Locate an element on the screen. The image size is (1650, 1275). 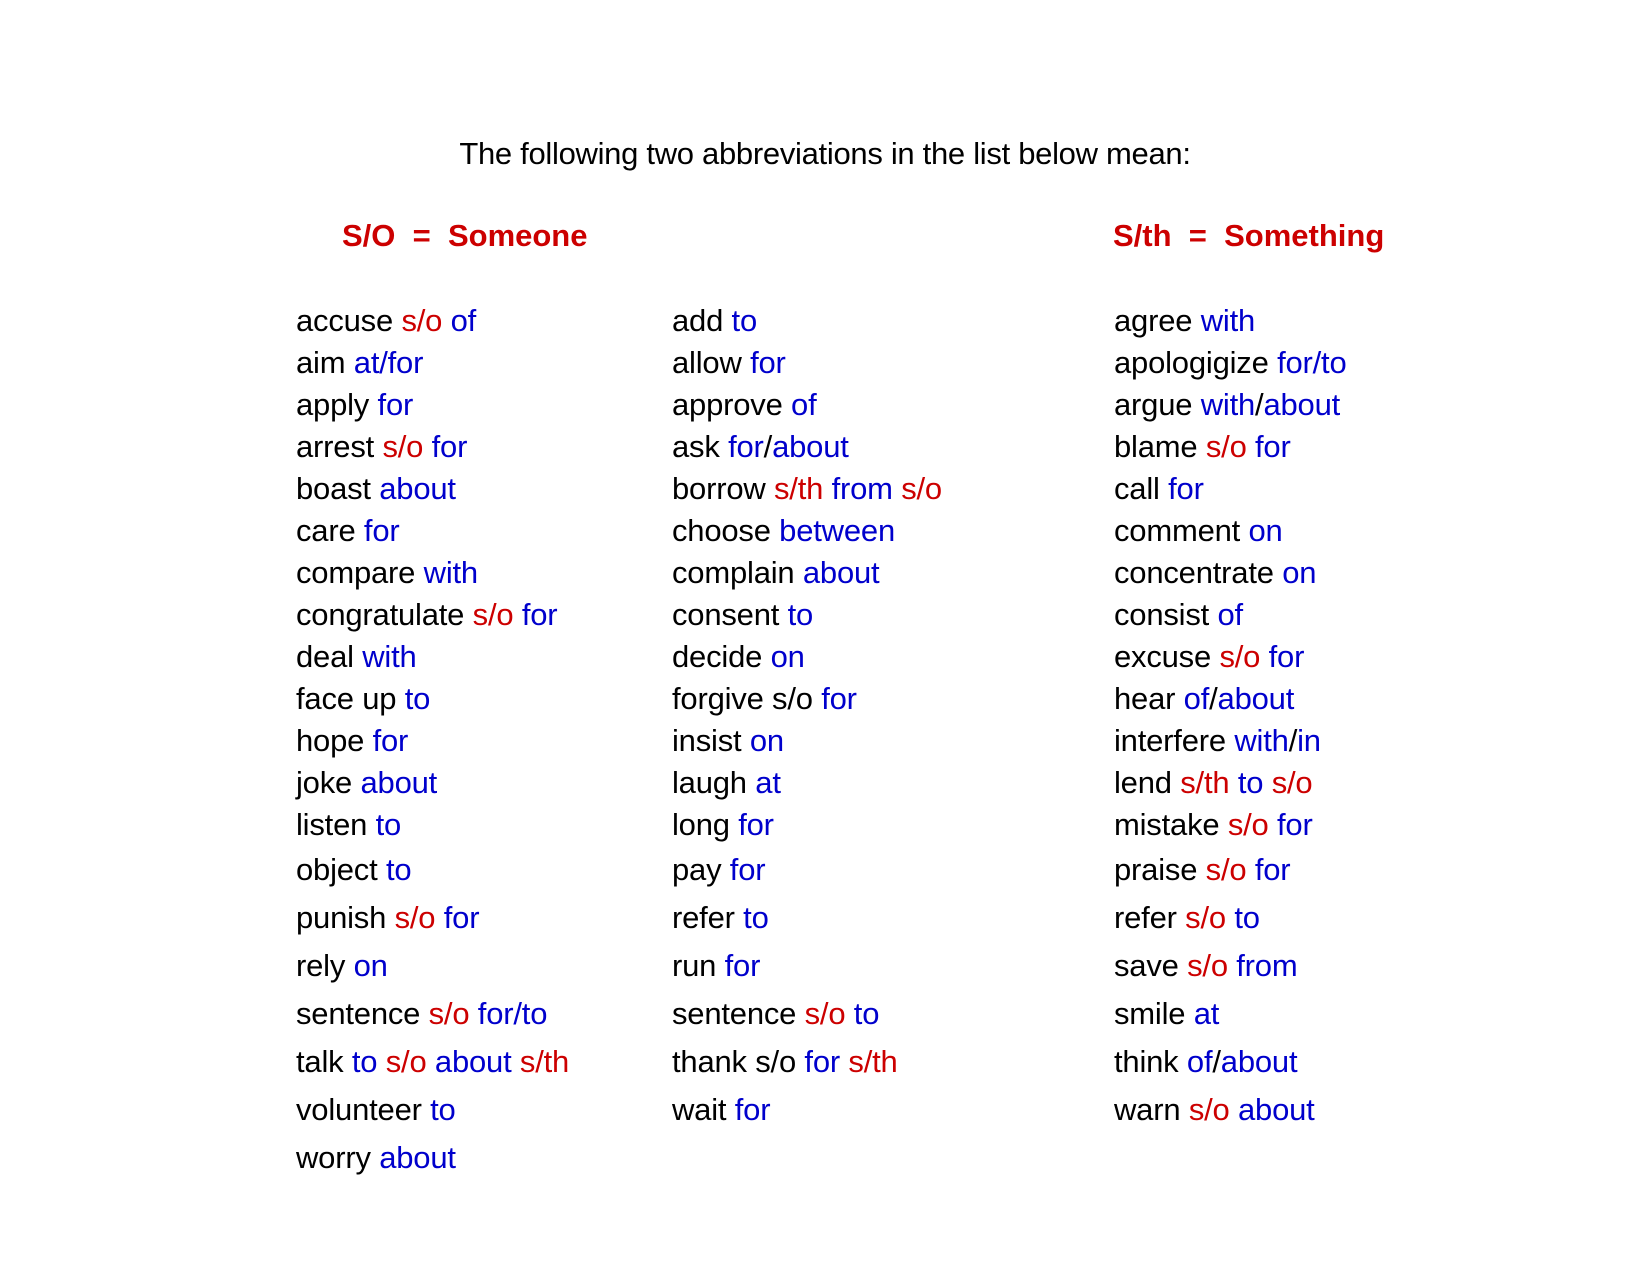
phrase-entry: comment on is located at coordinates (1230, 531).